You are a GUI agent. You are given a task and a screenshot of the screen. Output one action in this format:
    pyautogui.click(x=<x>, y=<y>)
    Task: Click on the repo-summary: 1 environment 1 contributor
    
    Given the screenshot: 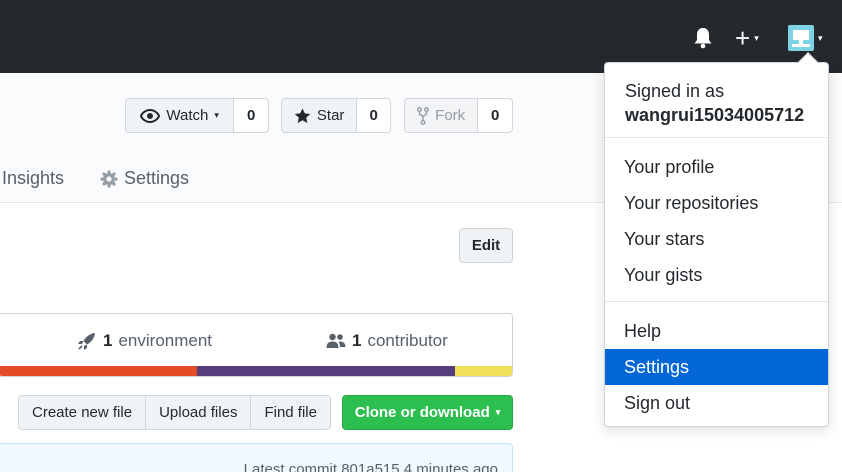 What is the action you would take?
    pyautogui.click(x=256, y=345)
    